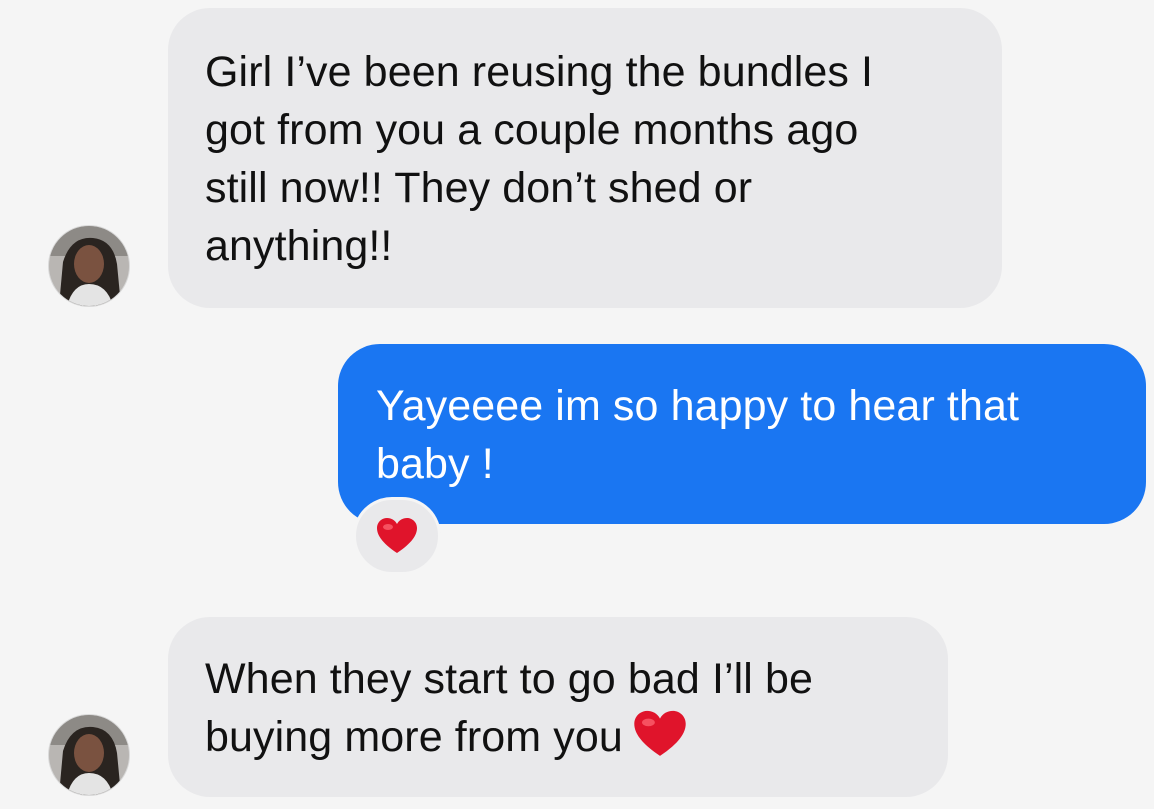  Describe the element at coordinates (532, 130) in the screenshot. I see `message-text-line: got from you a couple months ago` at that location.